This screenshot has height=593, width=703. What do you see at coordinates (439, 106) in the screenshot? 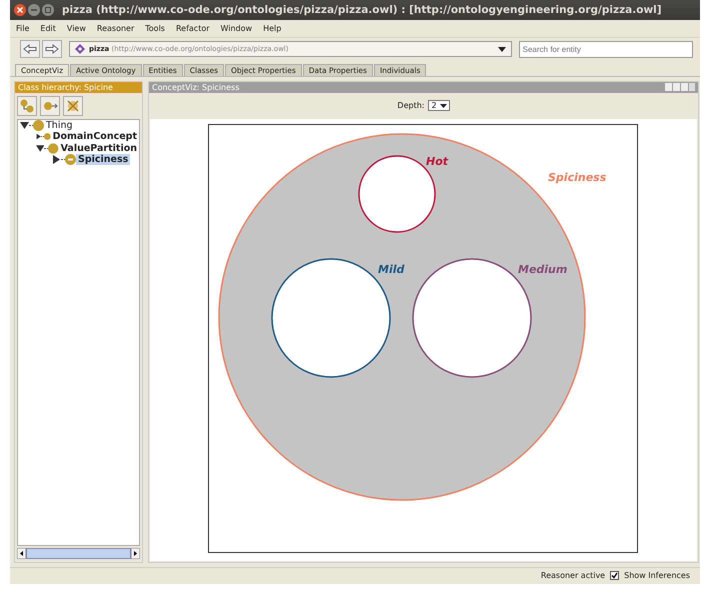
I see `depth-dropdown: 2` at bounding box center [439, 106].